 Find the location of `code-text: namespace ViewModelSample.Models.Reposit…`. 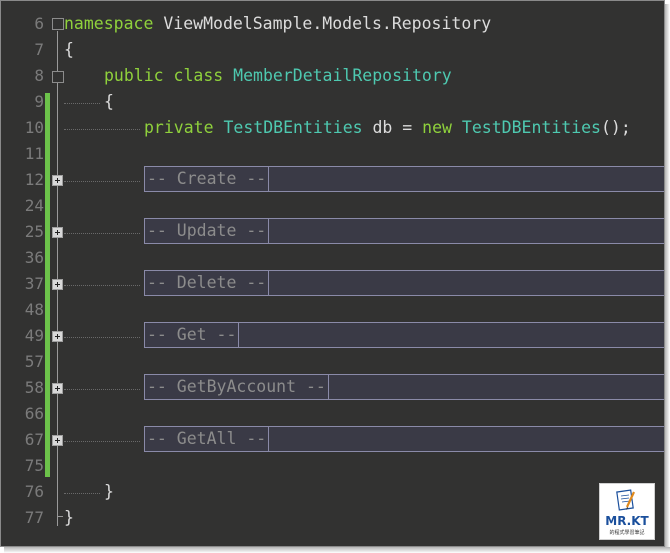

code-text: namespace ViewModelSample.Models.Reposit… is located at coordinates (277, 24).